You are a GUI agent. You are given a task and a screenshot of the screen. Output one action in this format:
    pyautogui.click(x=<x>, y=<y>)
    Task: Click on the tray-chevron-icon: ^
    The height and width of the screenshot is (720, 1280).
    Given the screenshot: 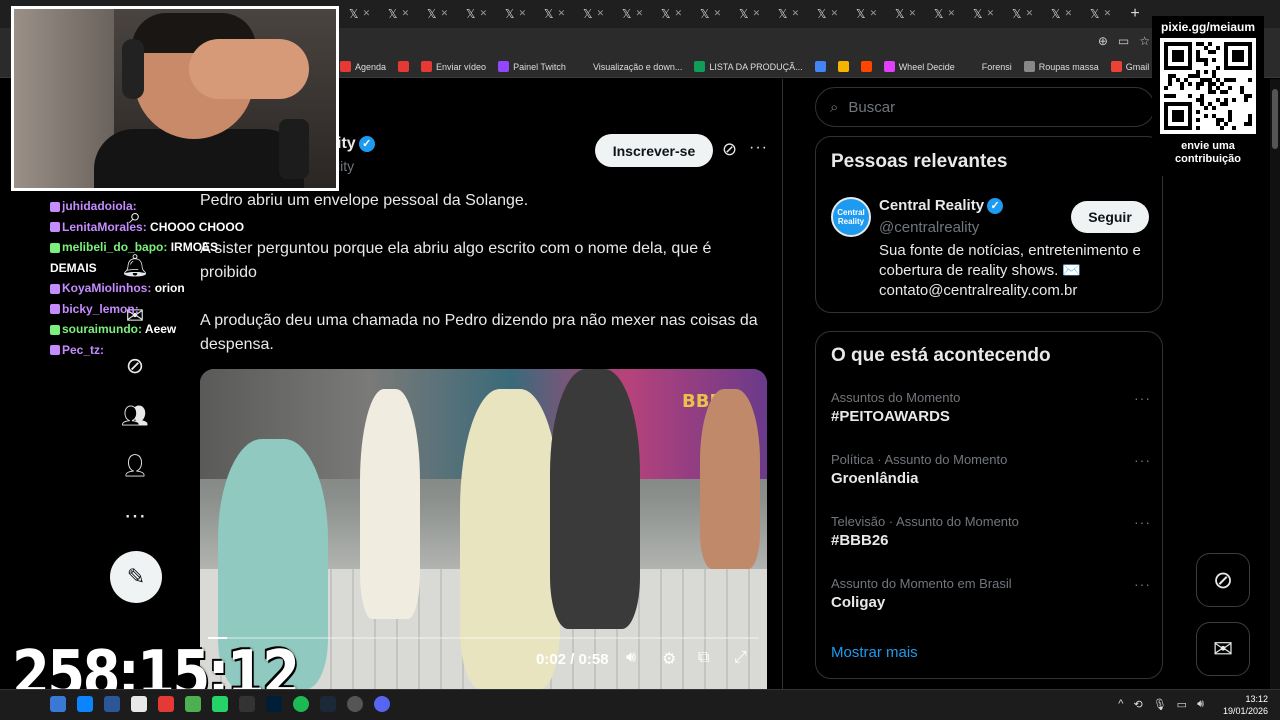 What is the action you would take?
    pyautogui.click(x=1120, y=704)
    